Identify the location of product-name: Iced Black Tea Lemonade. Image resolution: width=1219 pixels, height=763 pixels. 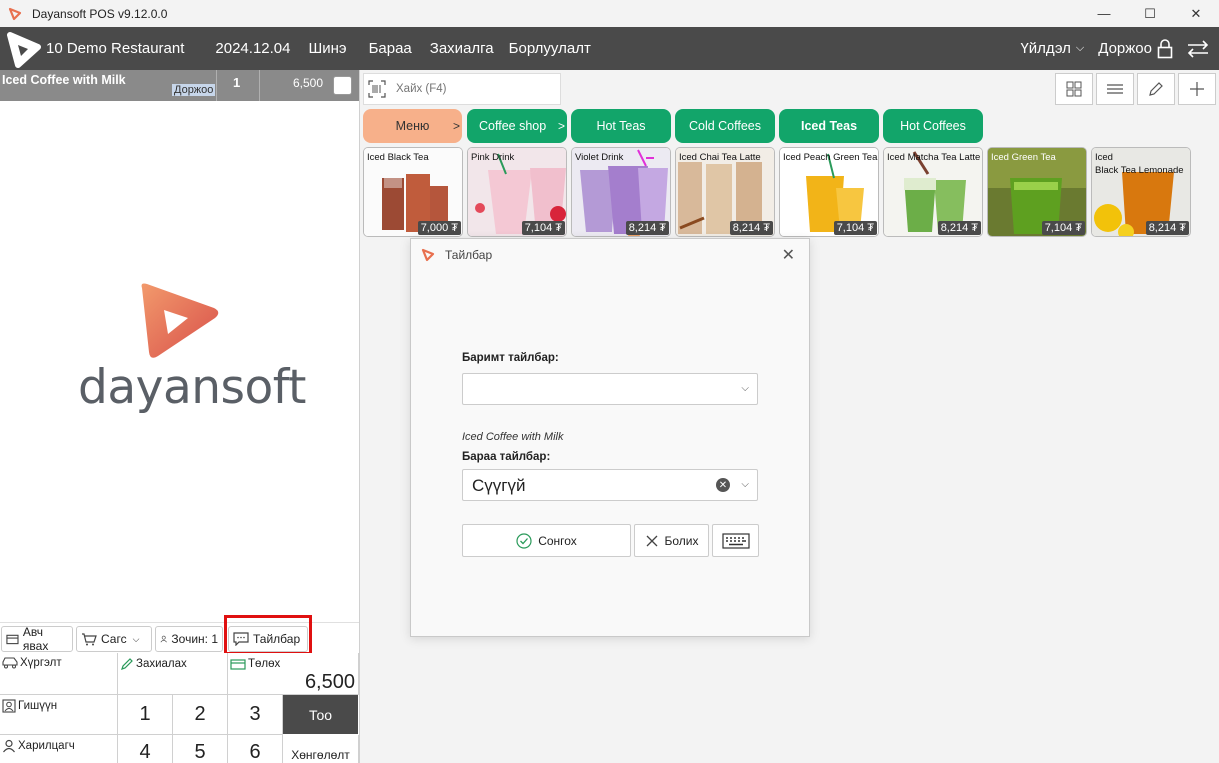
(1139, 164).